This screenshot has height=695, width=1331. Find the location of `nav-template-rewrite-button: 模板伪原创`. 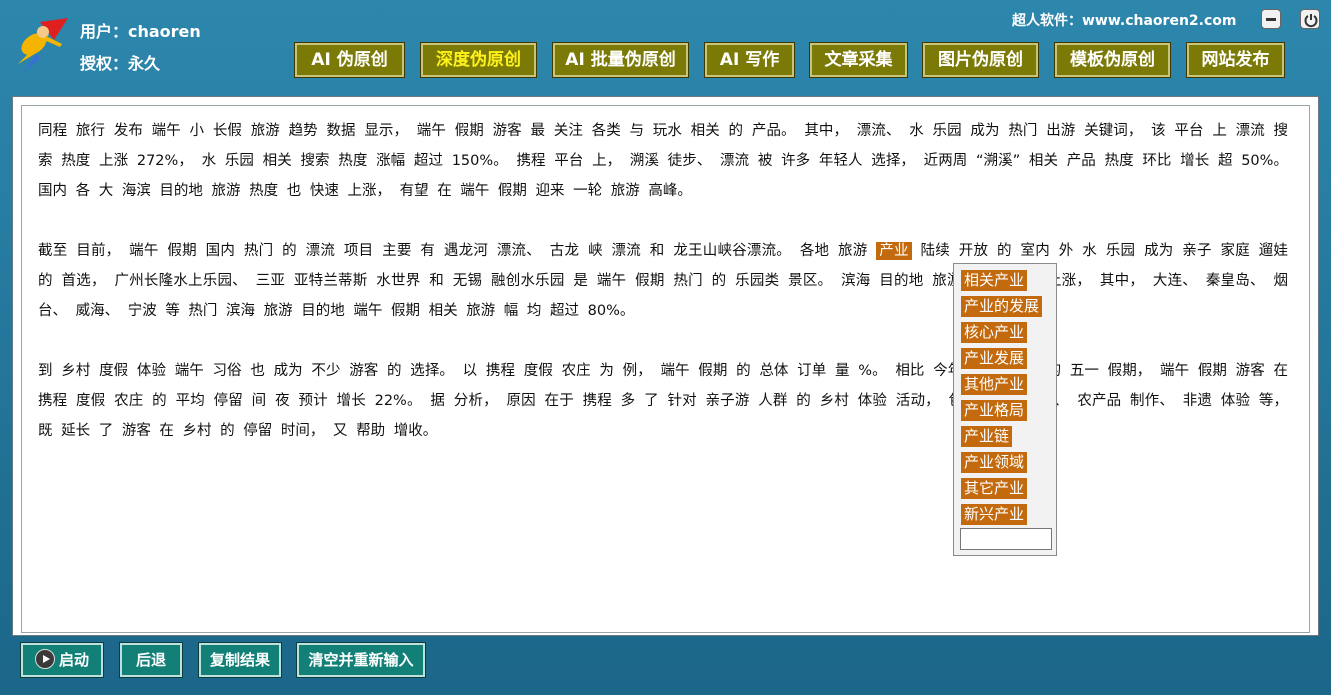

nav-template-rewrite-button: 模板伪原创 is located at coordinates (1112, 60).